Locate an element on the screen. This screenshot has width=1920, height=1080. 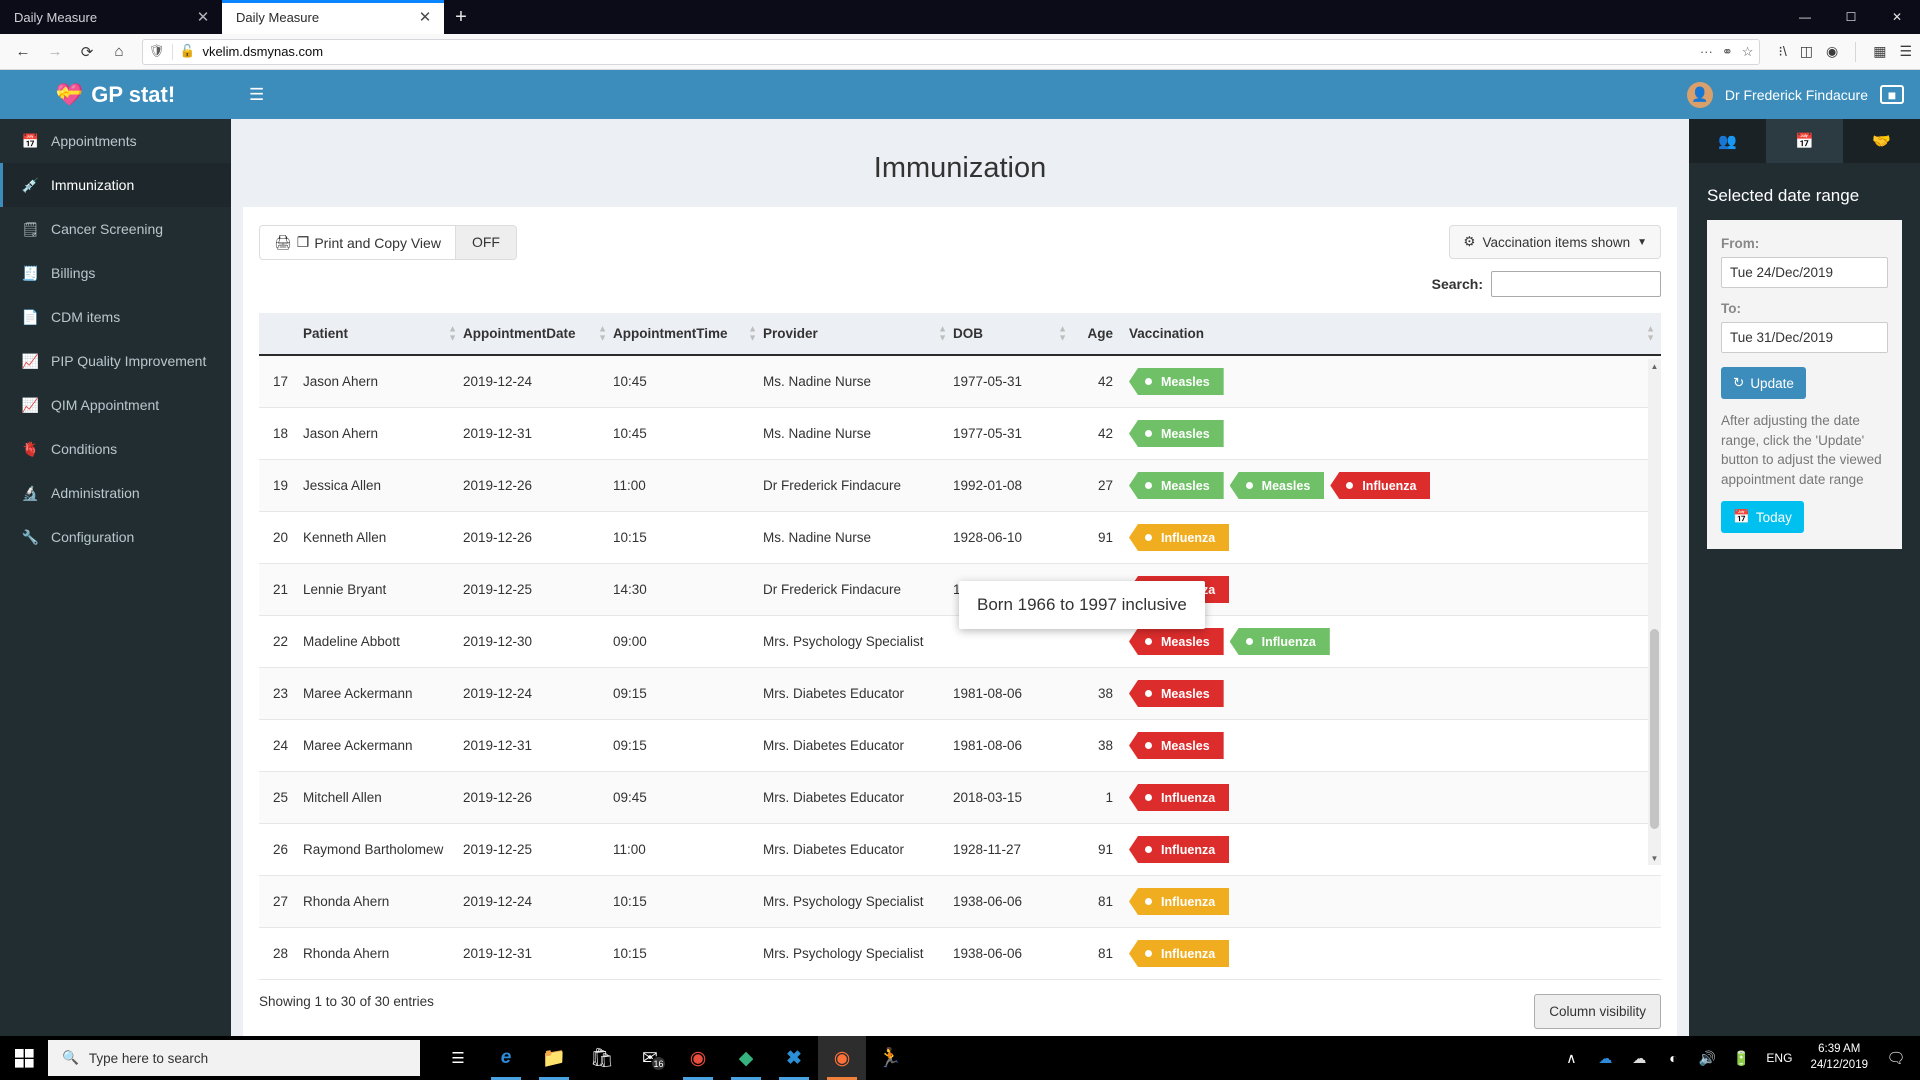
browser-tab-1: Daily Measure ✕ is located at coordinates (111, 17).